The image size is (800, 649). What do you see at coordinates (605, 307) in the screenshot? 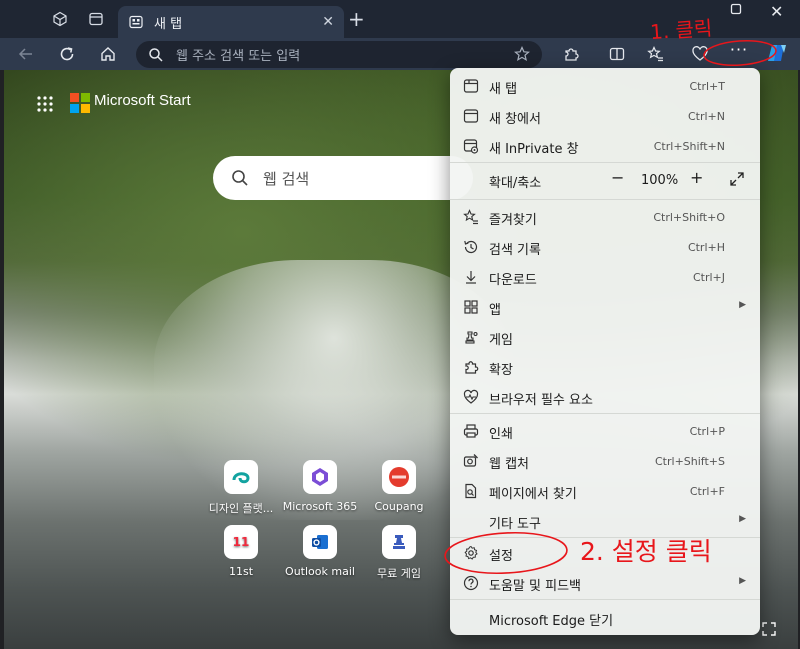
I see `menu-item-apps: 앱 ▶` at bounding box center [605, 307].